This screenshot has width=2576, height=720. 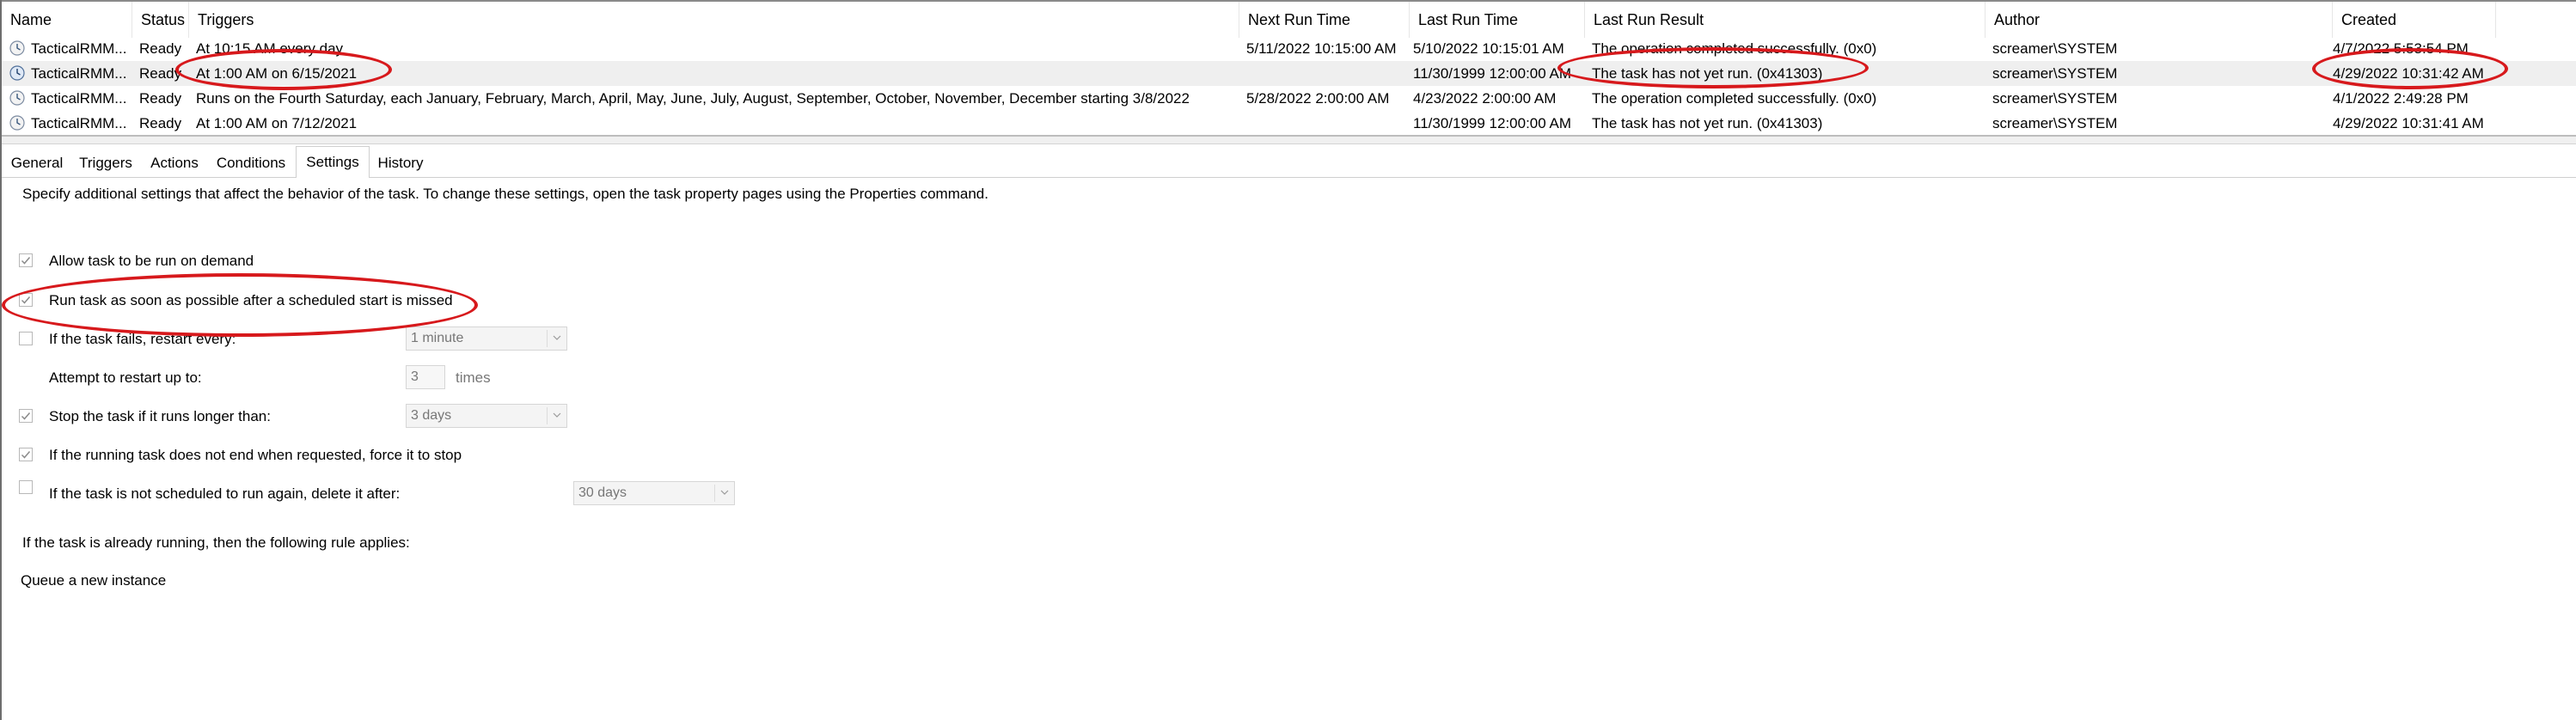 What do you see at coordinates (160, 416) in the screenshot?
I see `stop-if-longer-label: Stop the task if it runs longer than:` at bounding box center [160, 416].